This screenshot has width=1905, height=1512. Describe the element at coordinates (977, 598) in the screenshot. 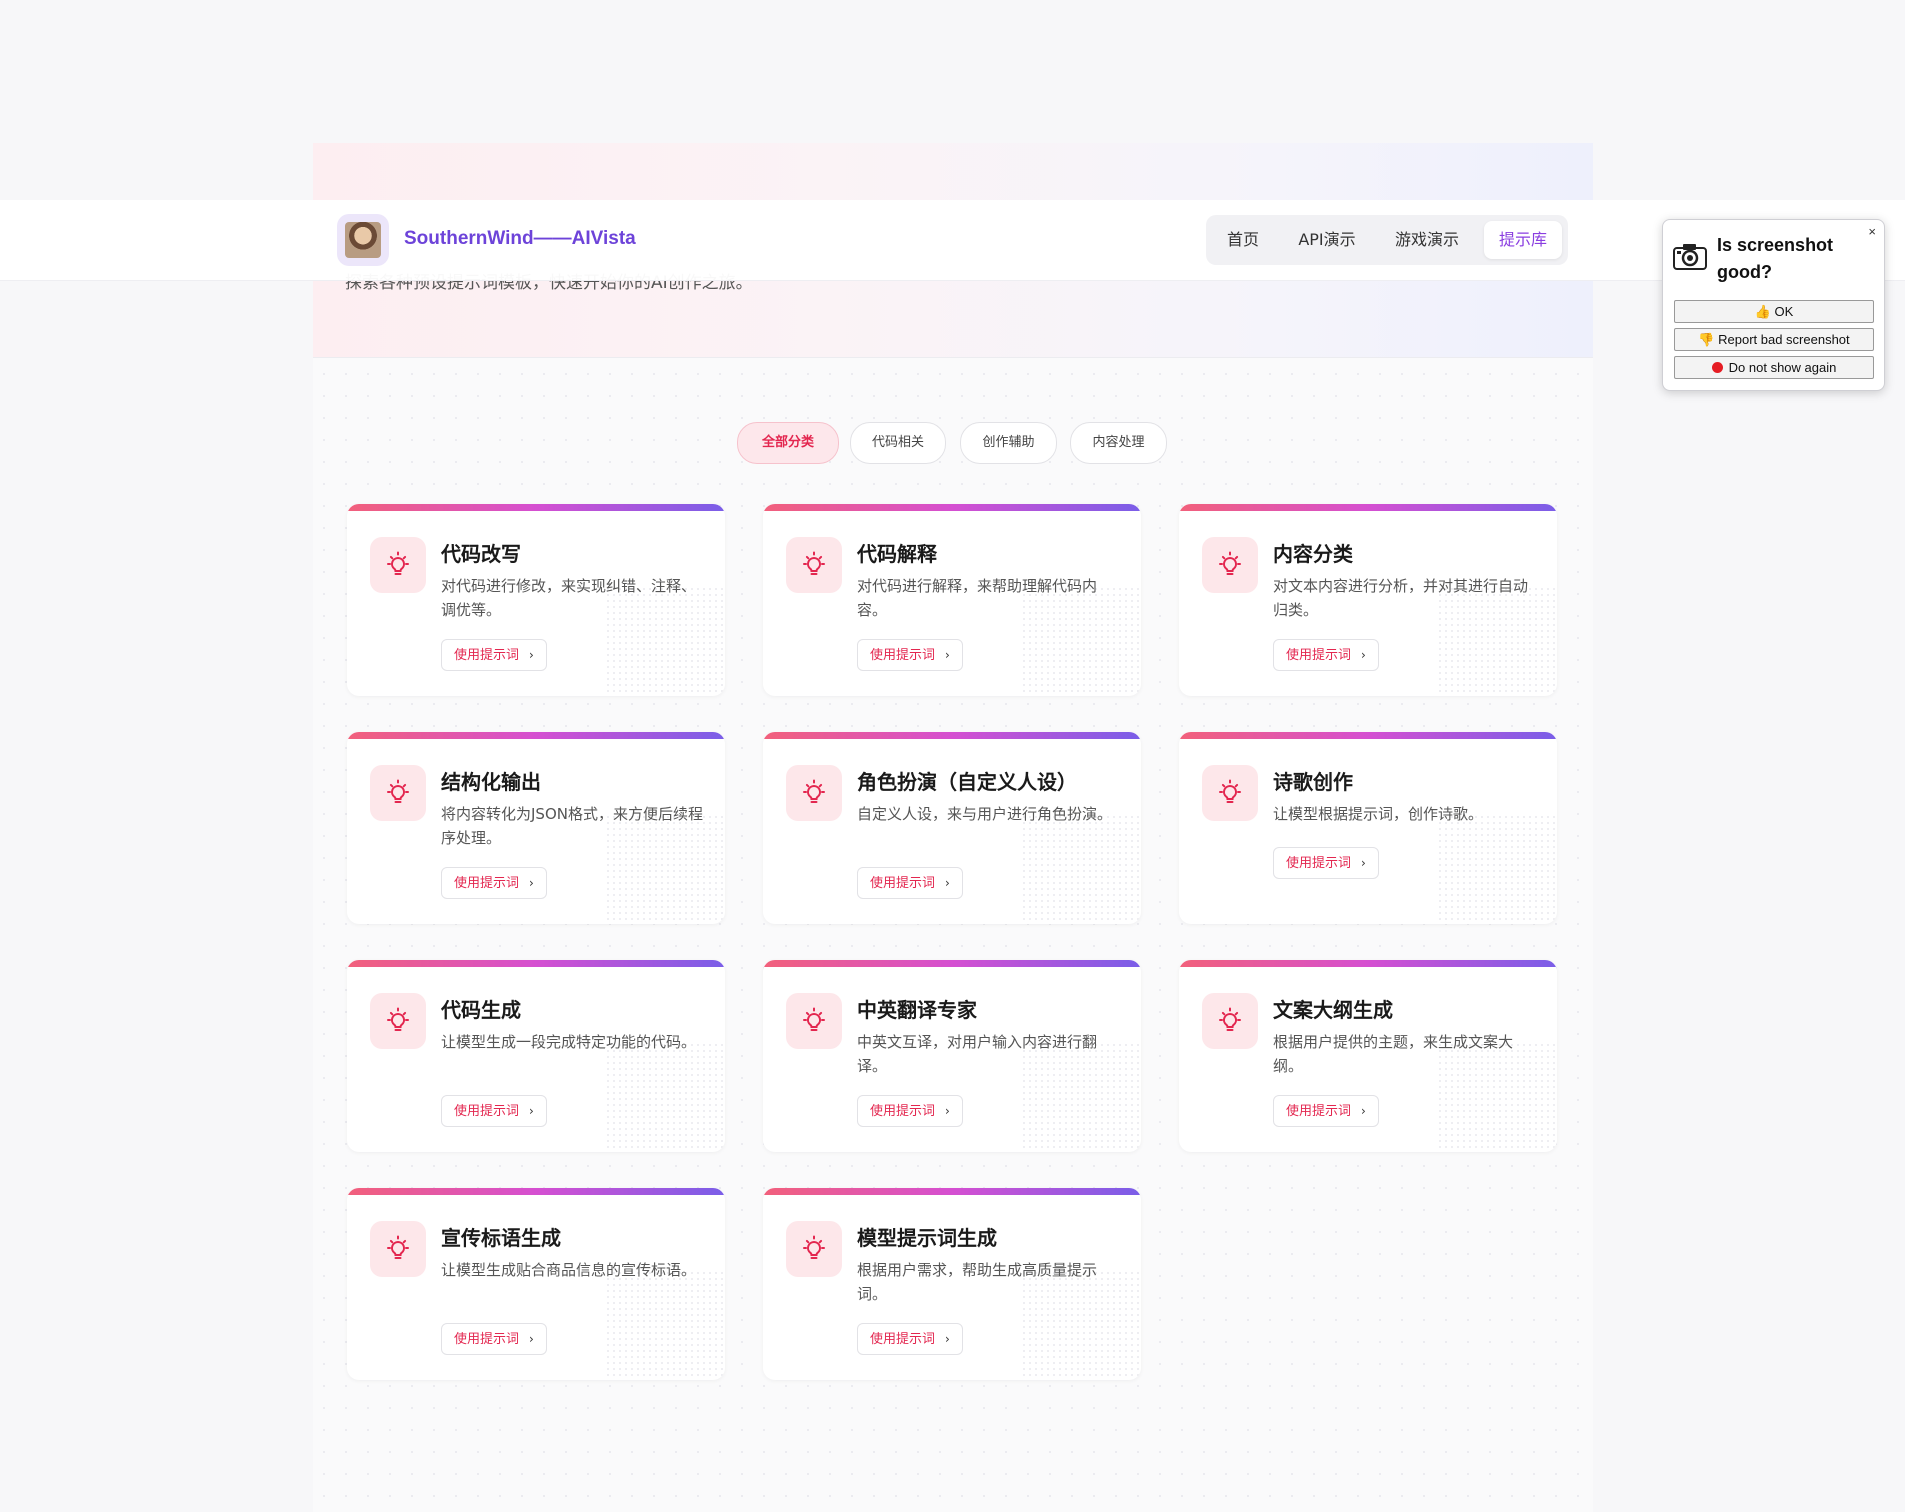

I see `card-description: 对代码进行解释，来帮助理解代码内容。` at that location.